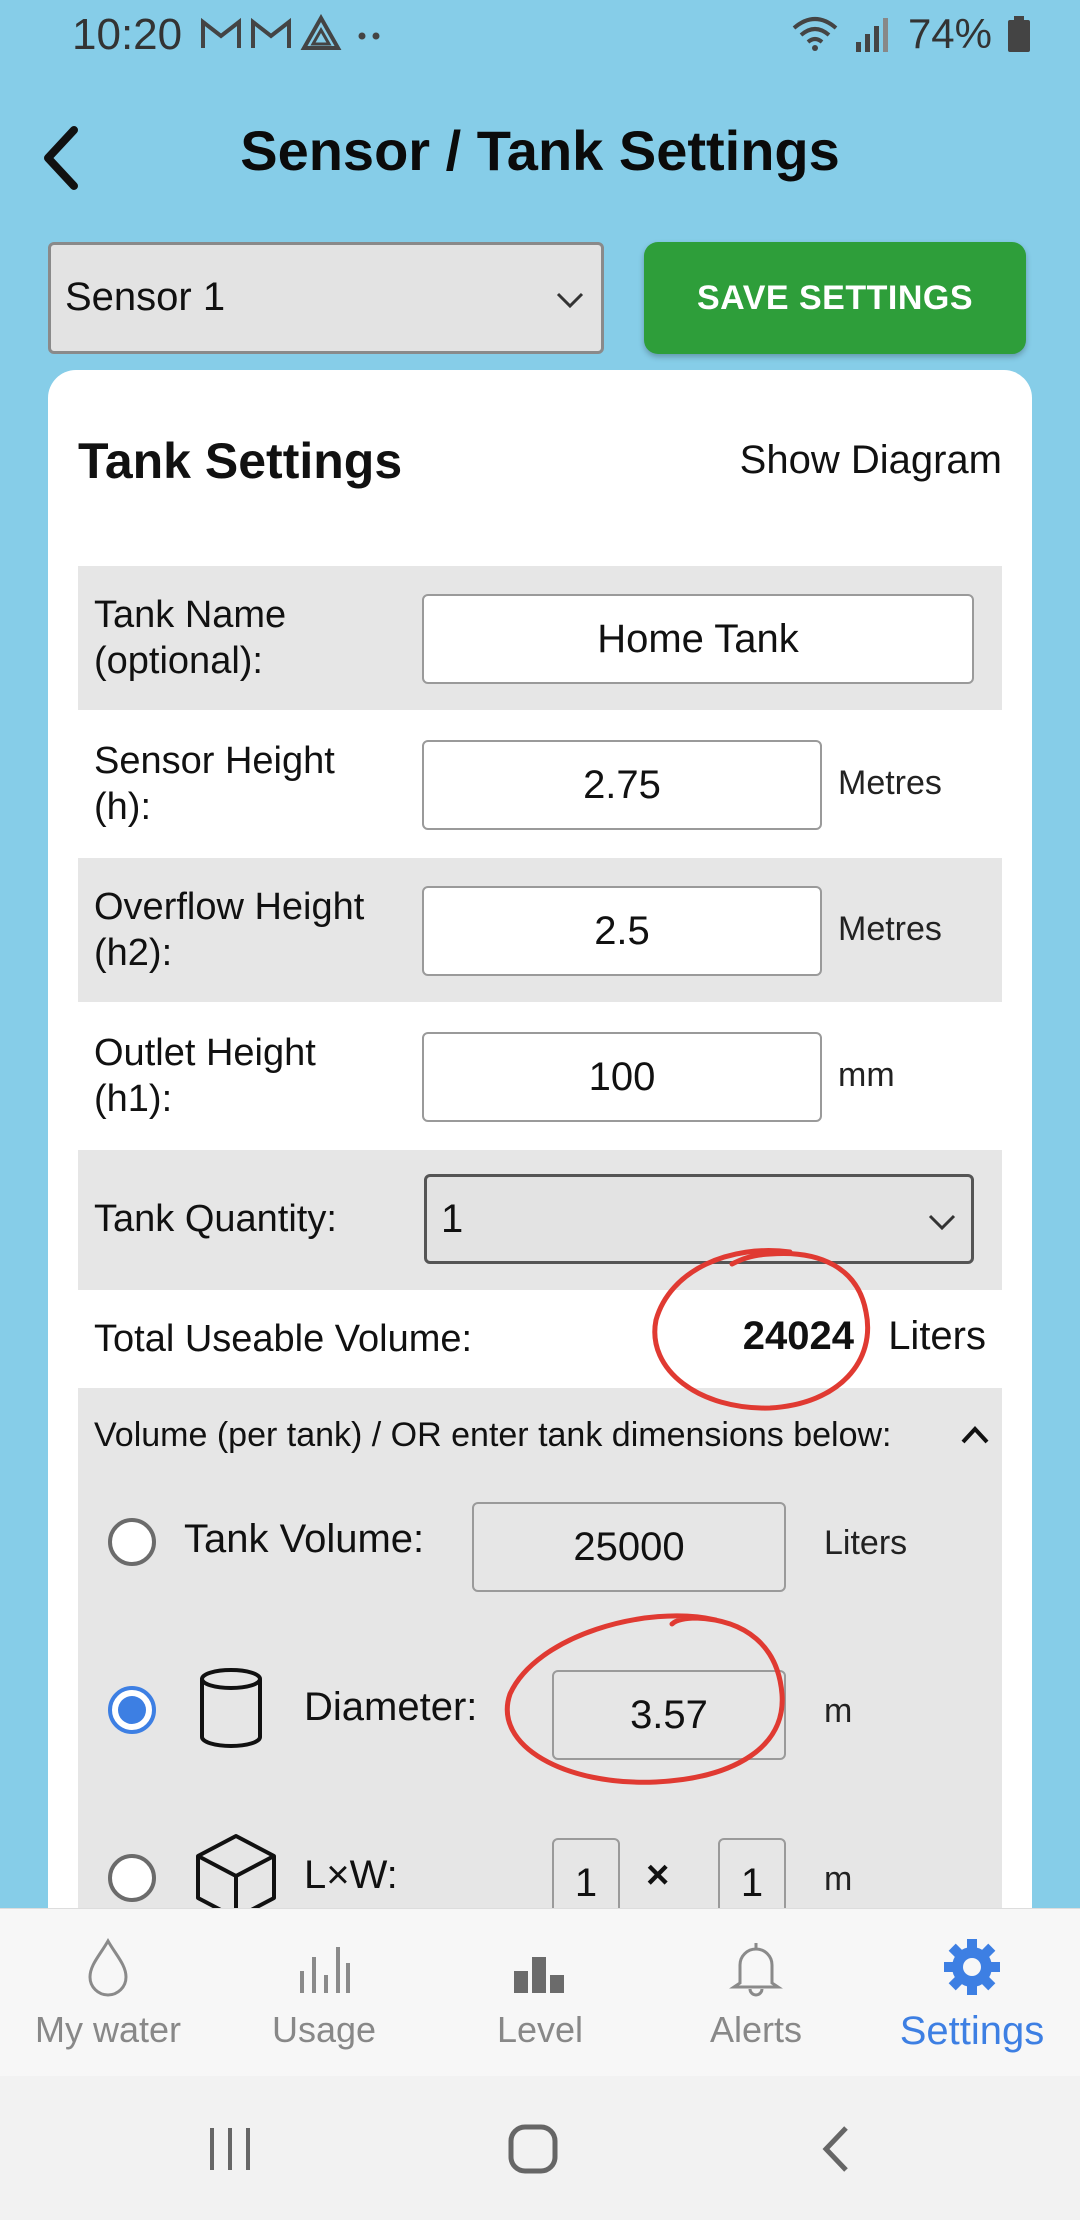 The width and height of the screenshot is (1080, 2220). What do you see at coordinates (540, 36) in the screenshot?
I see `status-bar: 10:20 74%` at bounding box center [540, 36].